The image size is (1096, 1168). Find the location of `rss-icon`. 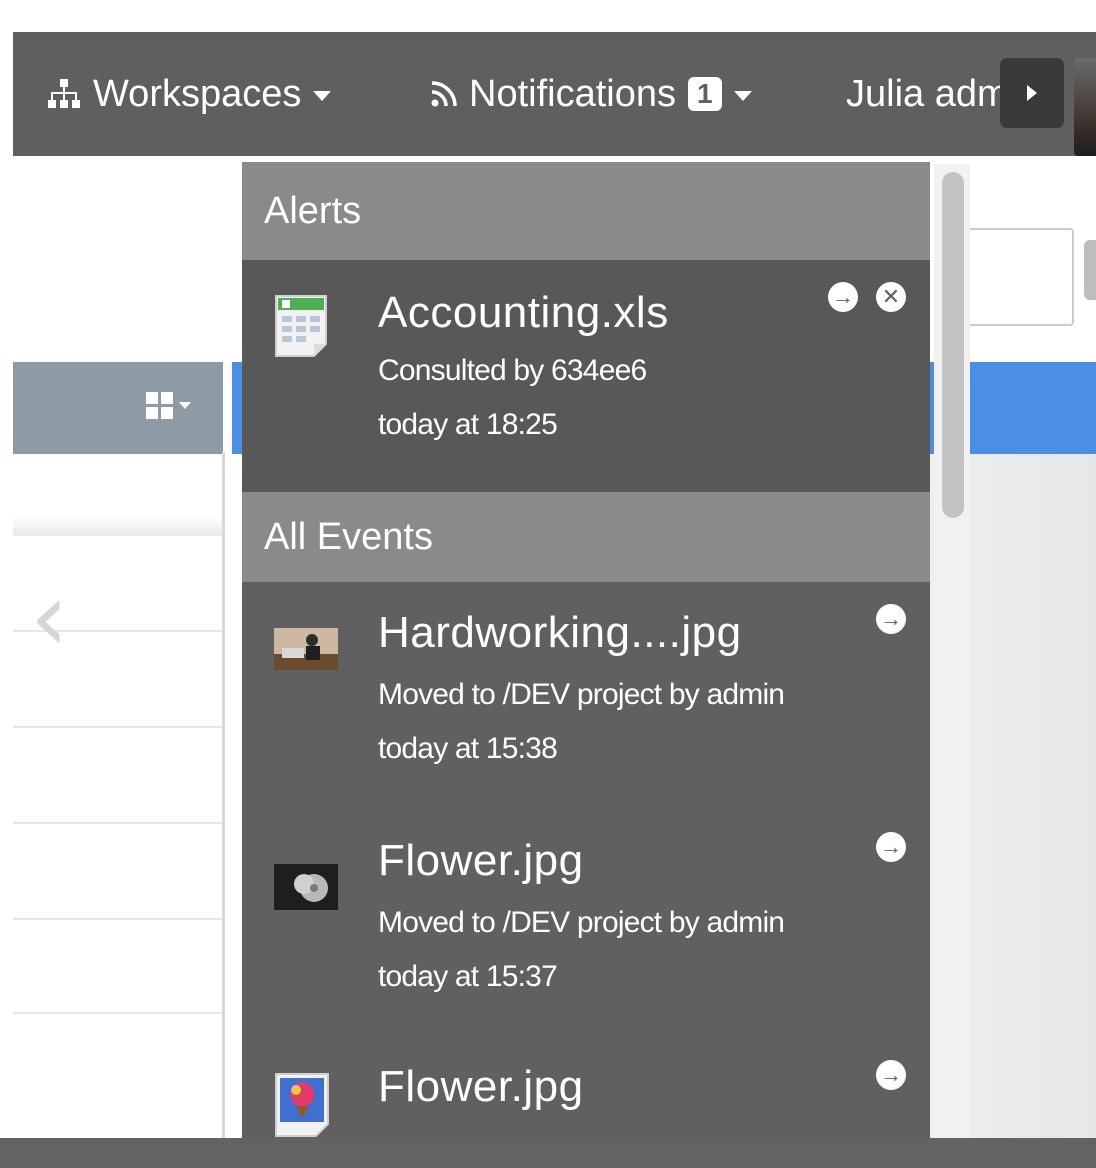

rss-icon is located at coordinates (444, 94).